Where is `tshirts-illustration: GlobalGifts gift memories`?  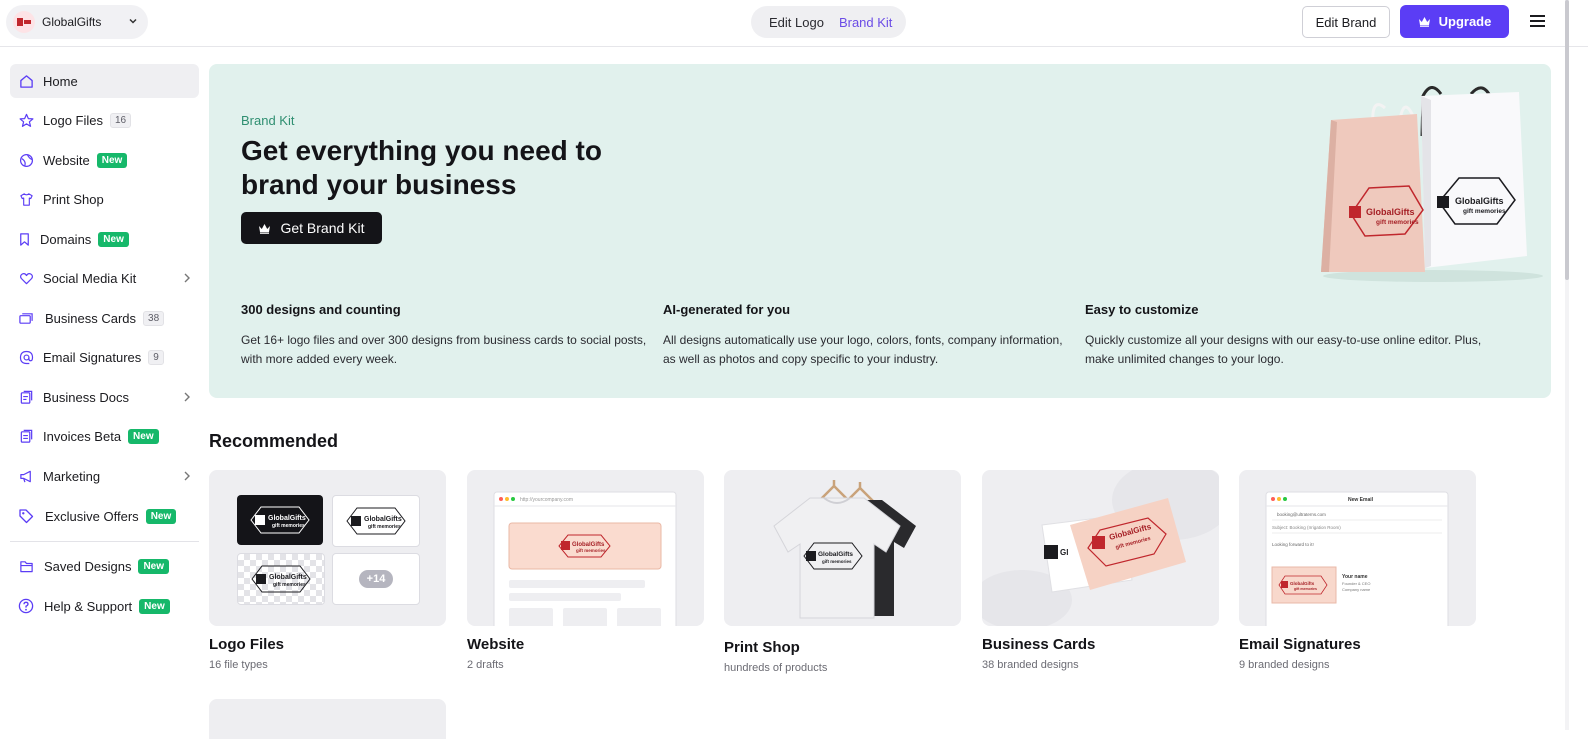 tshirts-illustration: GlobalGifts gift memories is located at coordinates (844, 549).